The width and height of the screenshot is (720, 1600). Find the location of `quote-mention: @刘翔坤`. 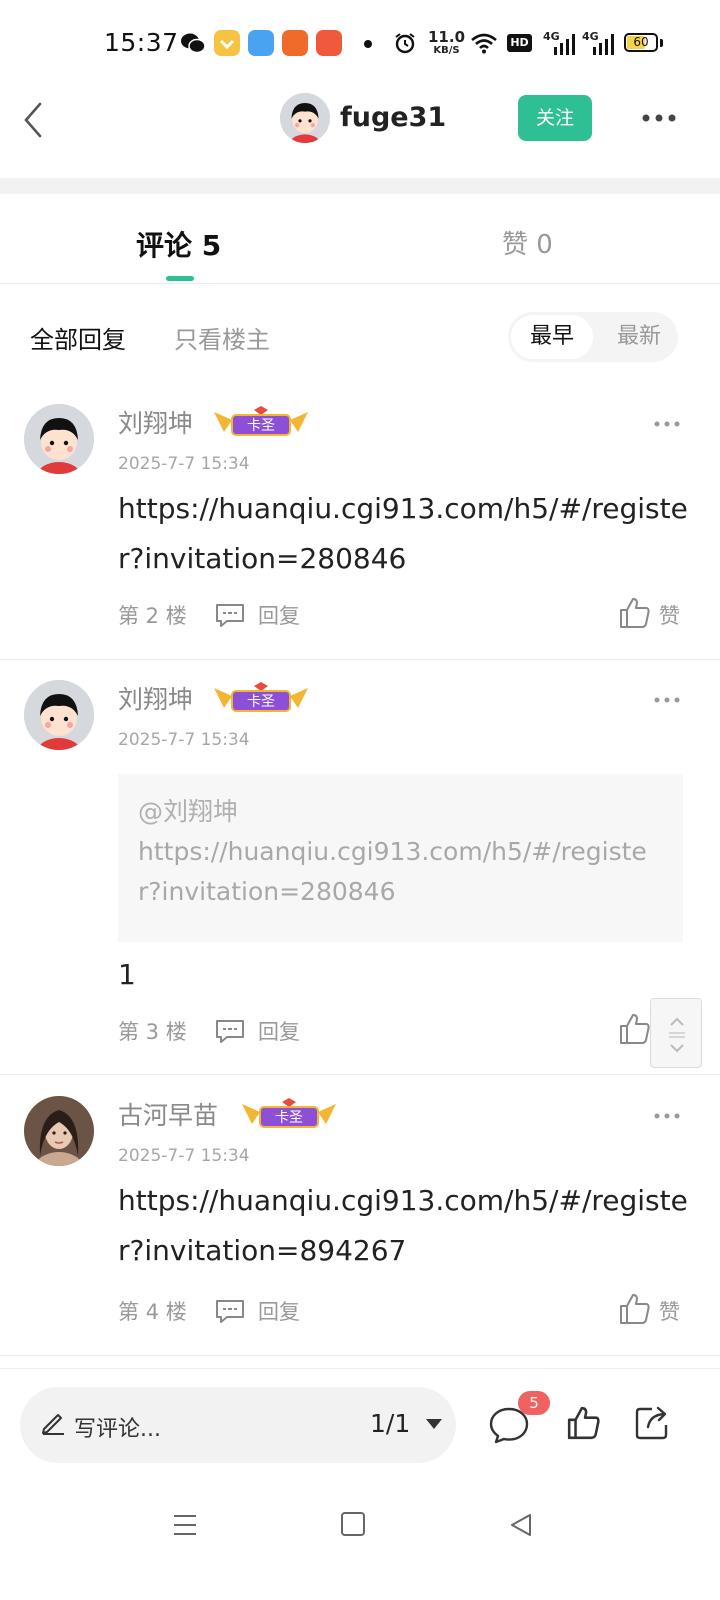

quote-mention: @刘翔坤 is located at coordinates (188, 811).